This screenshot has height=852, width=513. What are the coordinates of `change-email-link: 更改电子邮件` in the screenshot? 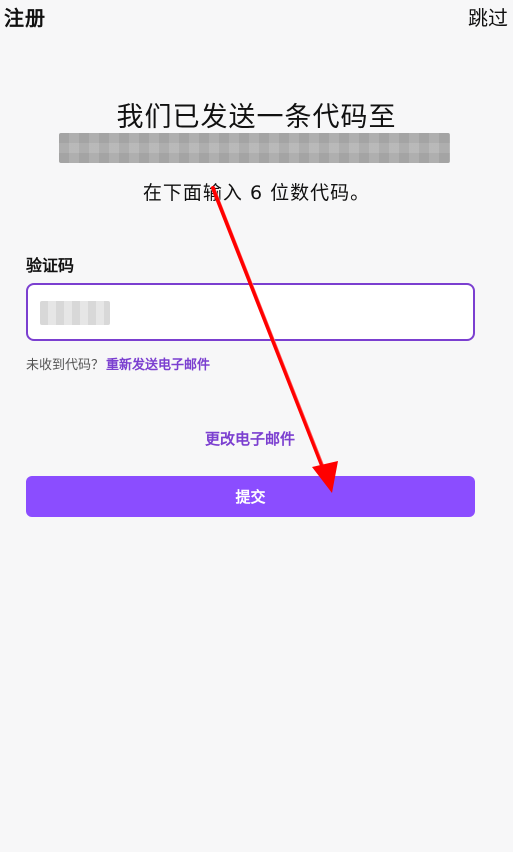 It's located at (250, 438).